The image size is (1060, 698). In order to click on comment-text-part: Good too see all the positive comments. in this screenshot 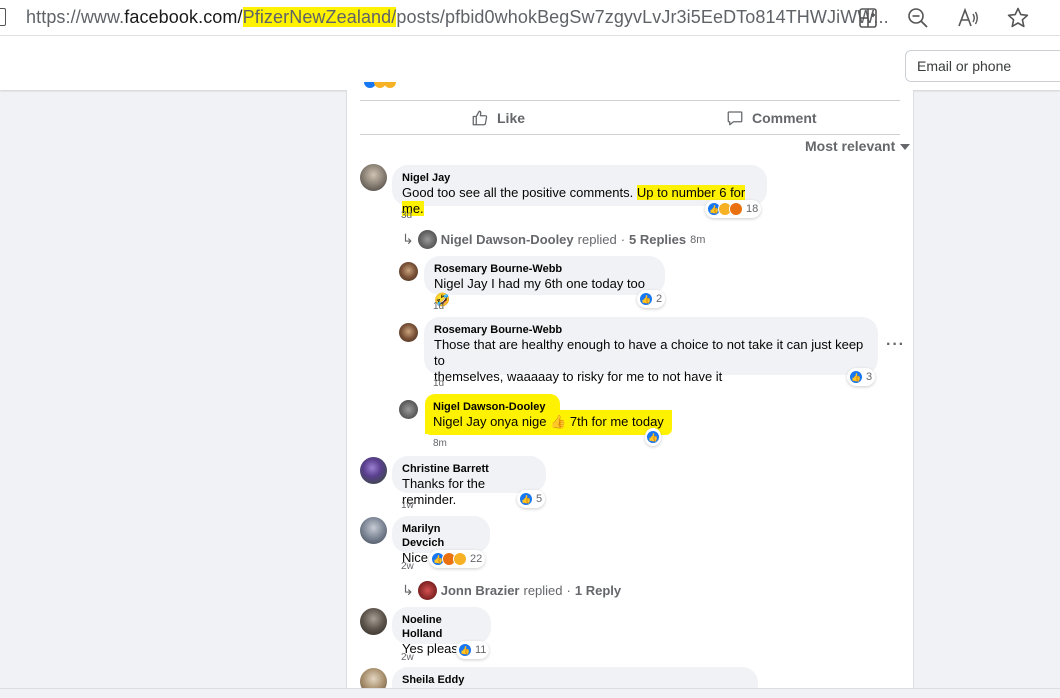, I will do `click(519, 192)`.